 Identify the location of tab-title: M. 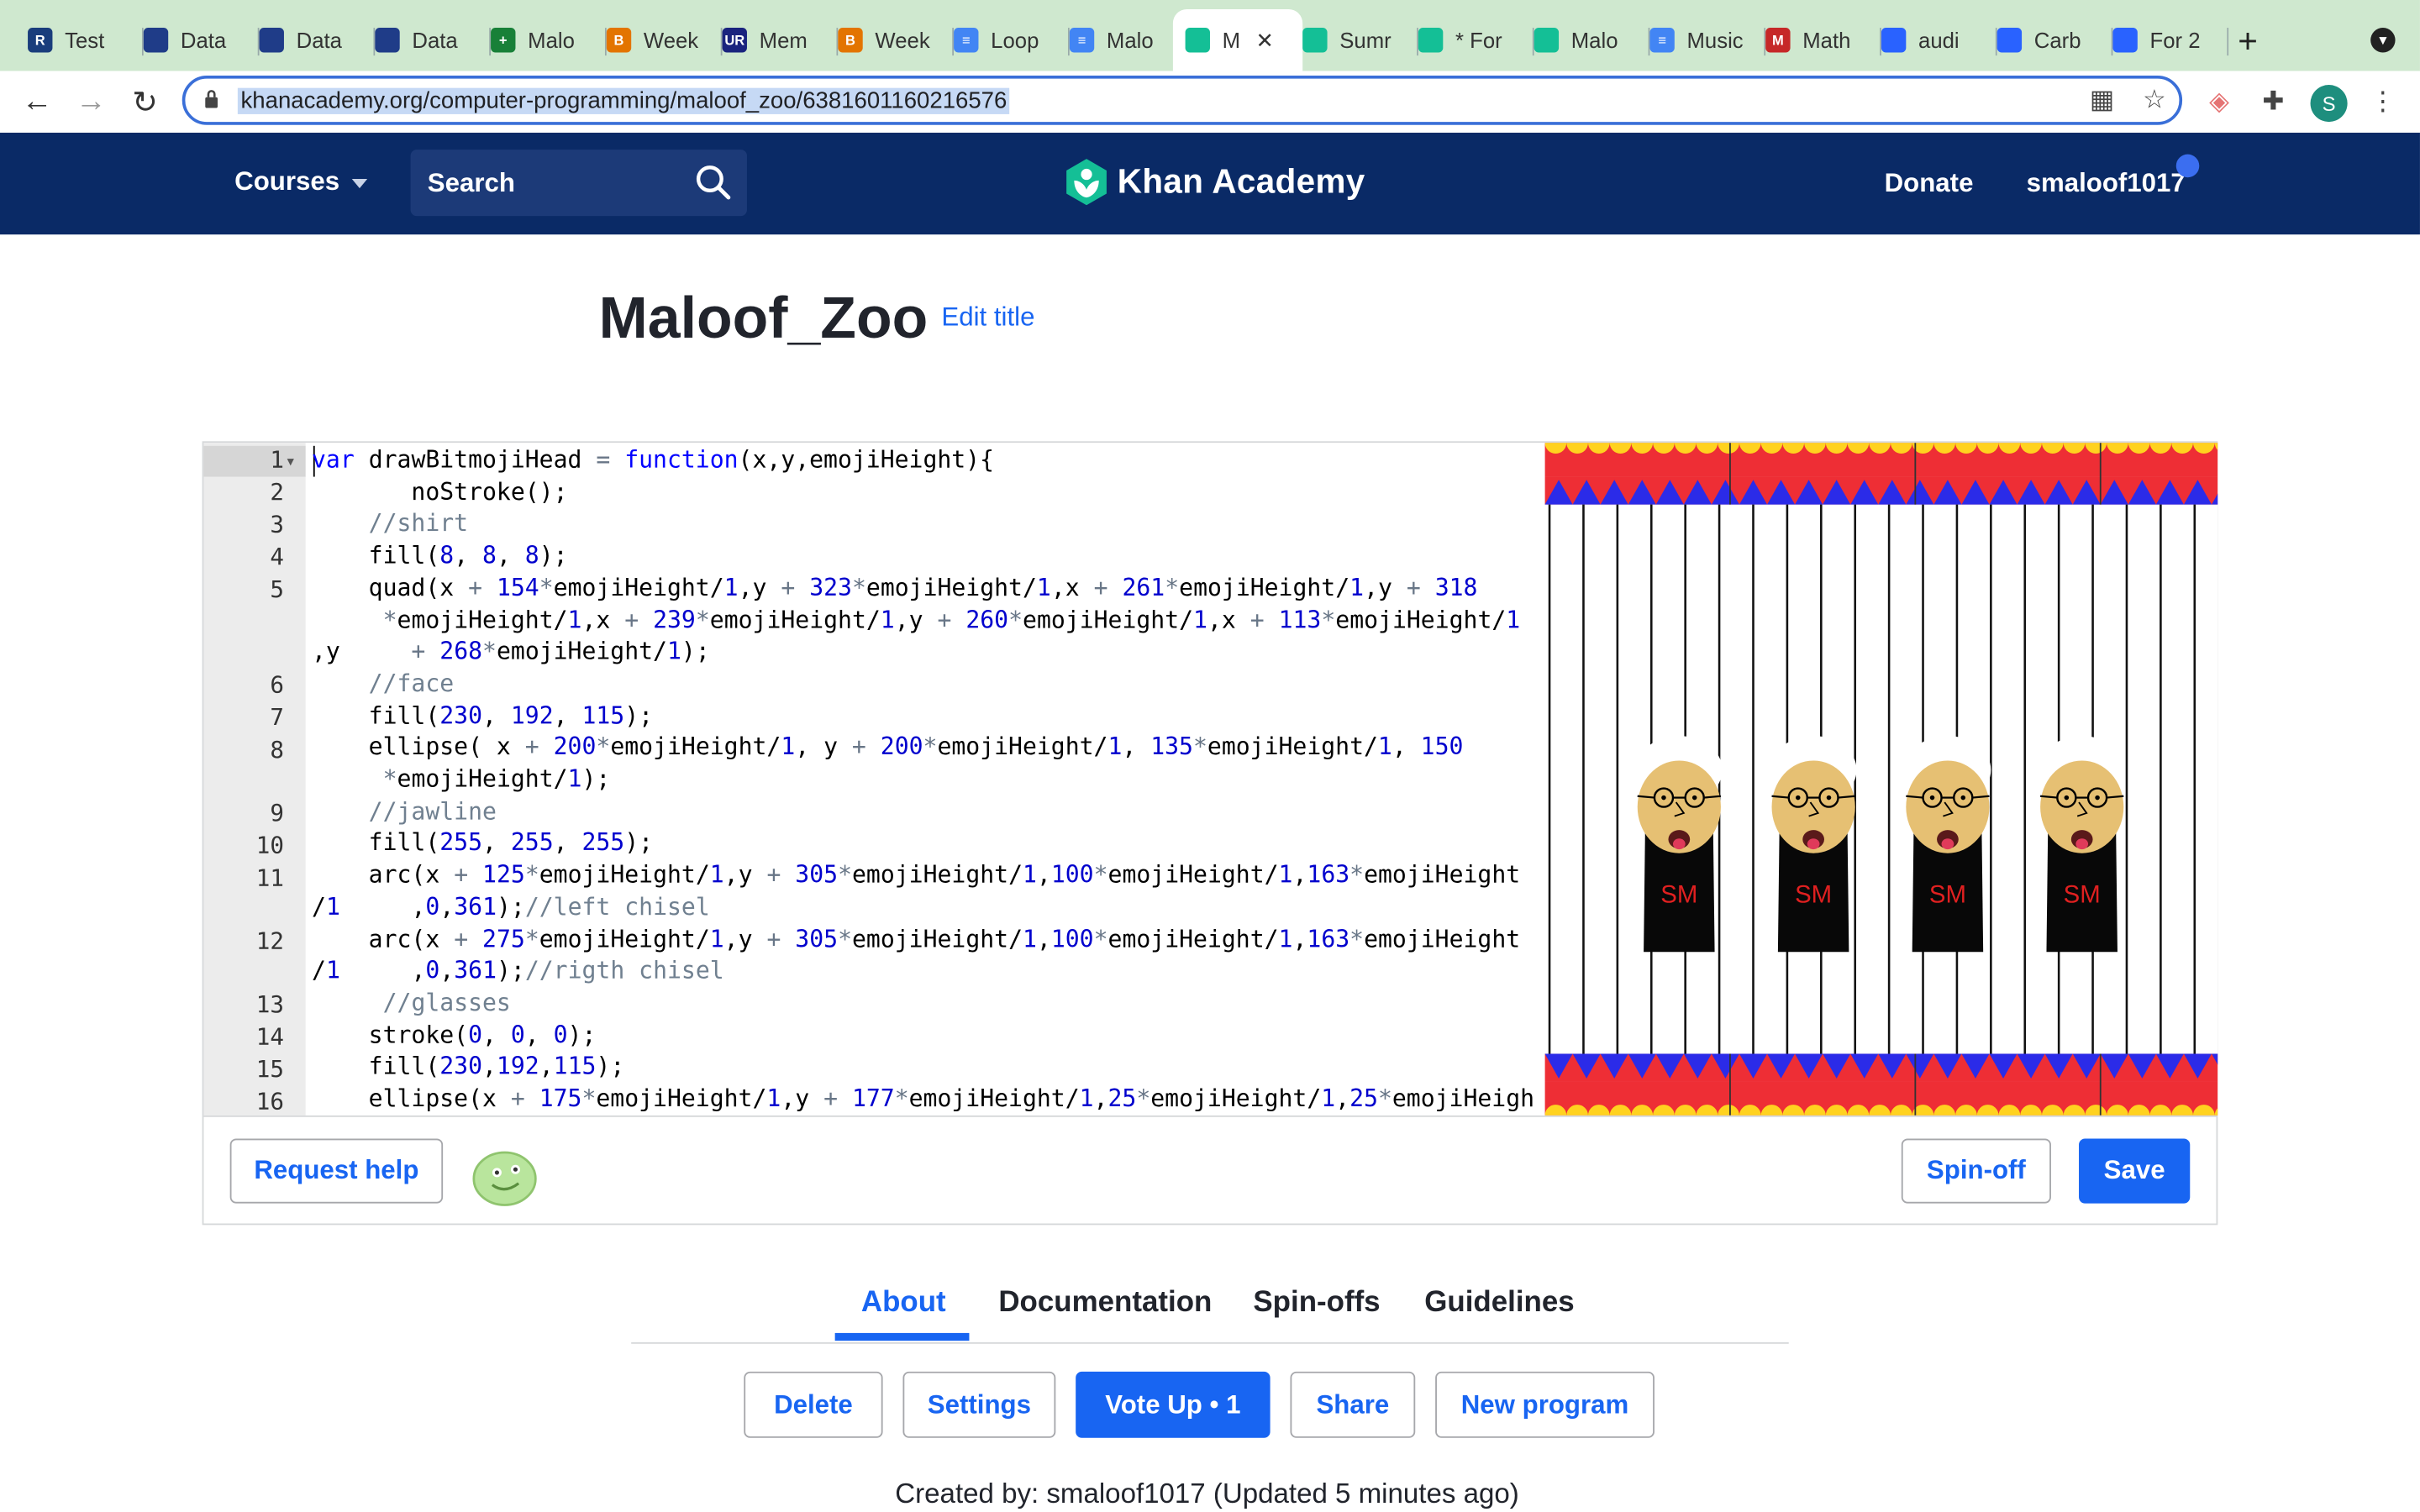
(1231, 40).